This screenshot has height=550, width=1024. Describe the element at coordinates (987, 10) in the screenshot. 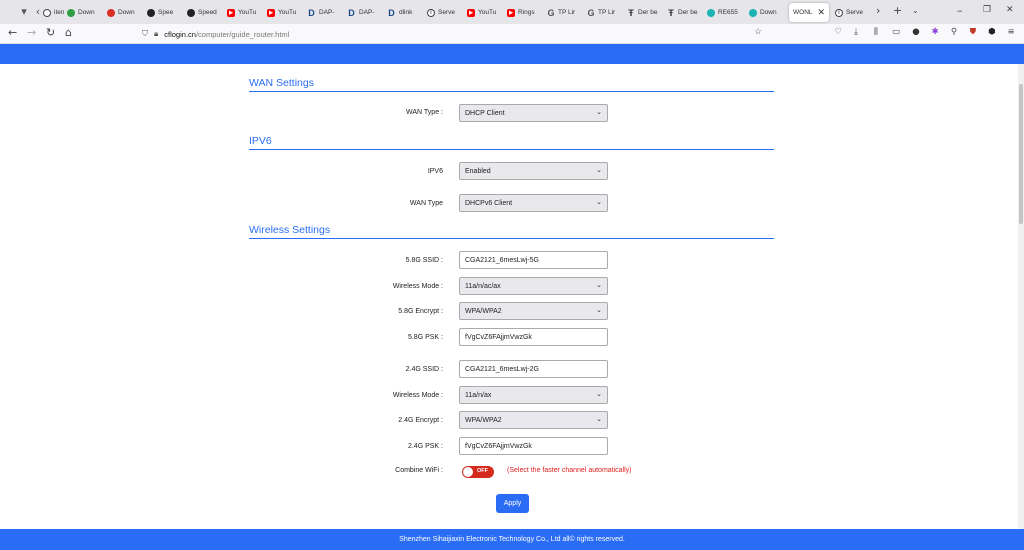

I see `restore-icon: ❐` at that location.